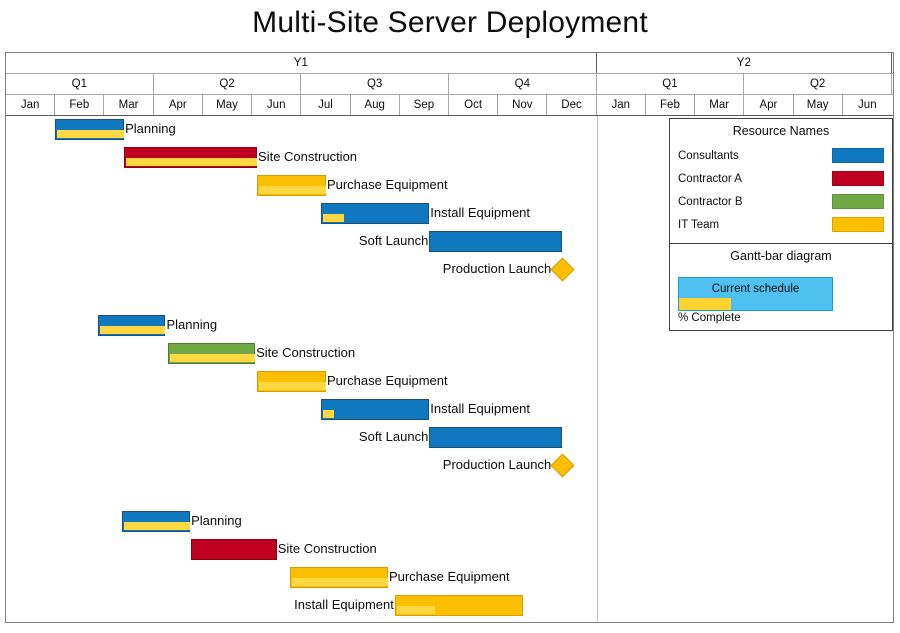  I want to click on legend-pct-complete-label: % Complete, so click(709, 318).